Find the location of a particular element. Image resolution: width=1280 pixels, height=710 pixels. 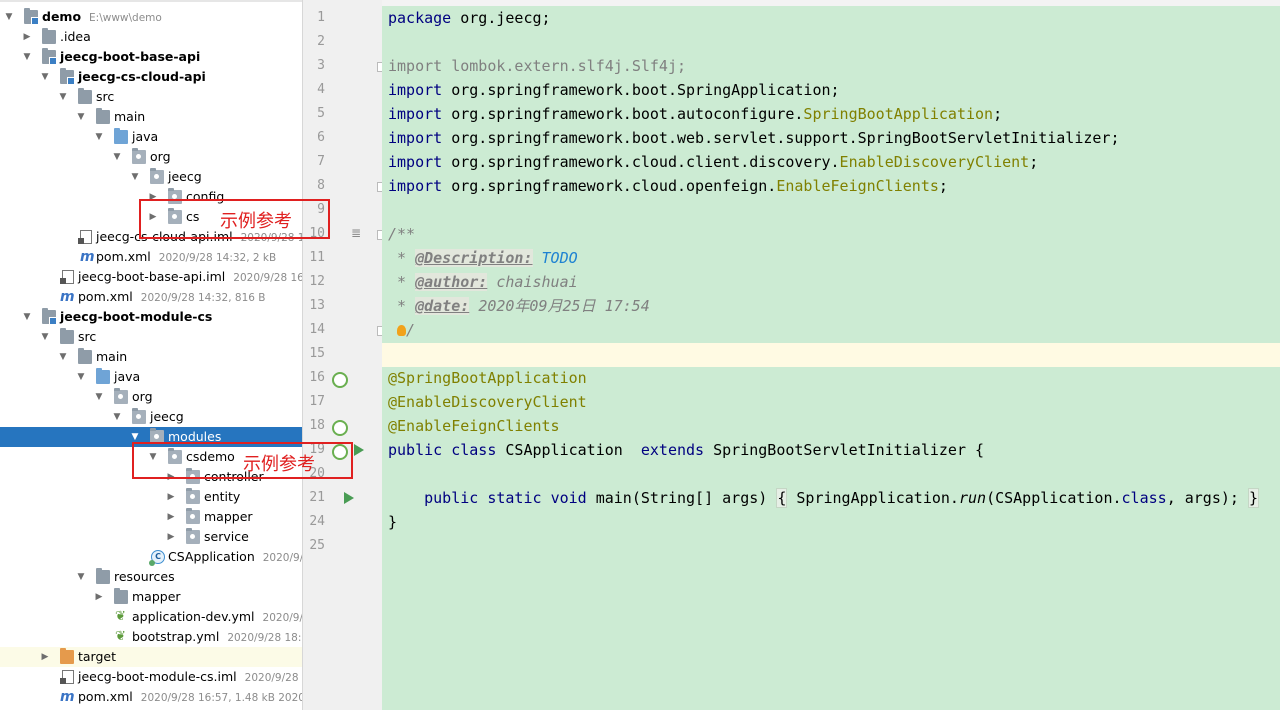

tree-row-demo: ▼ demo E:\www\demo is located at coordinates (151, 17).